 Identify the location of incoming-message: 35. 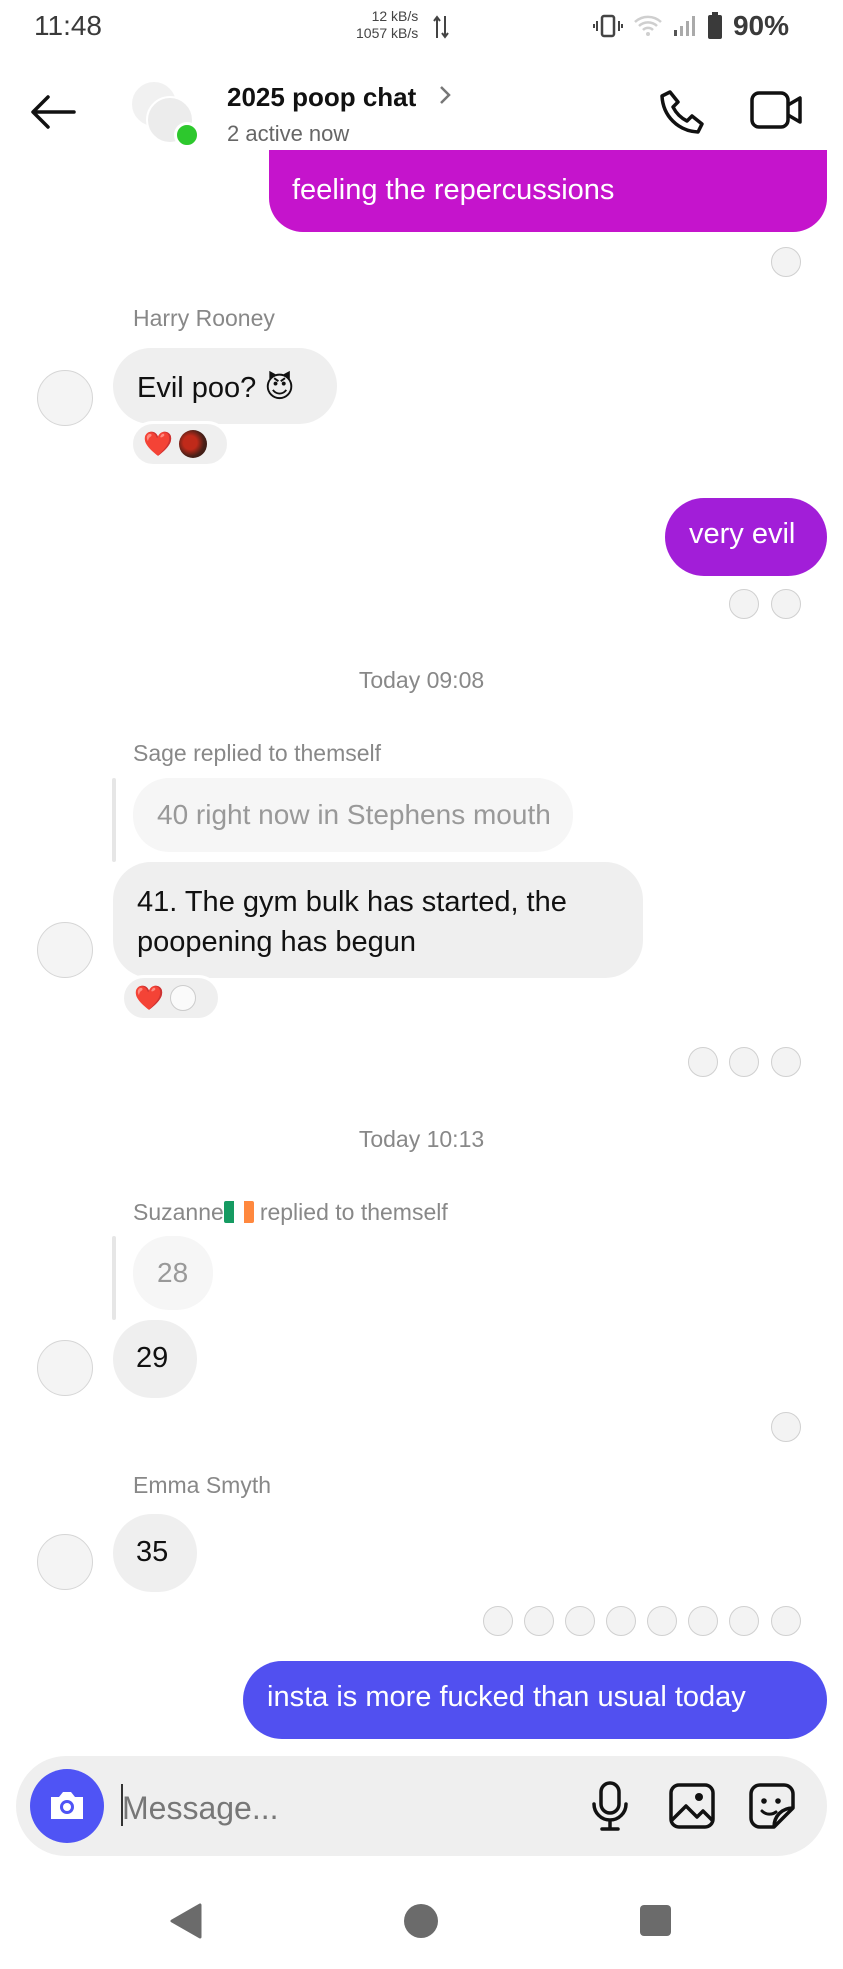
(155, 1553).